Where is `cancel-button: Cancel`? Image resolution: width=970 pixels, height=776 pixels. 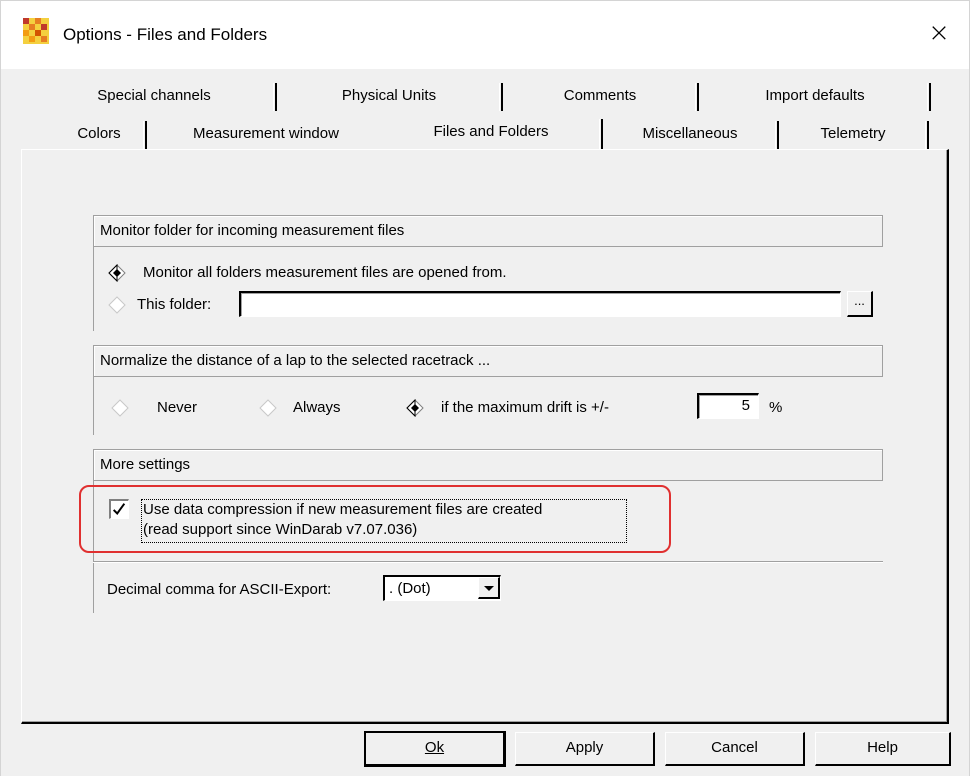 cancel-button: Cancel is located at coordinates (735, 749).